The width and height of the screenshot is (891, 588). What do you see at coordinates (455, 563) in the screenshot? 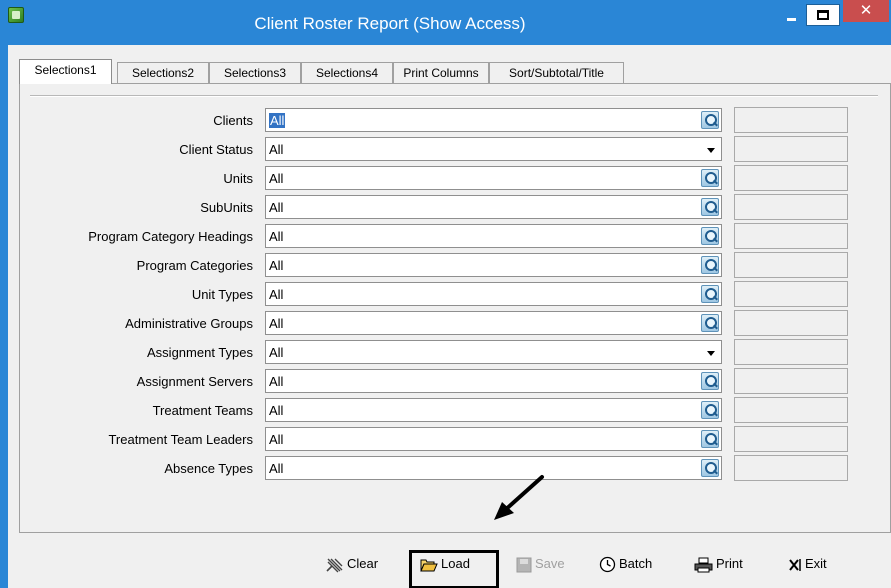
I see `load-label: Load` at bounding box center [455, 563].